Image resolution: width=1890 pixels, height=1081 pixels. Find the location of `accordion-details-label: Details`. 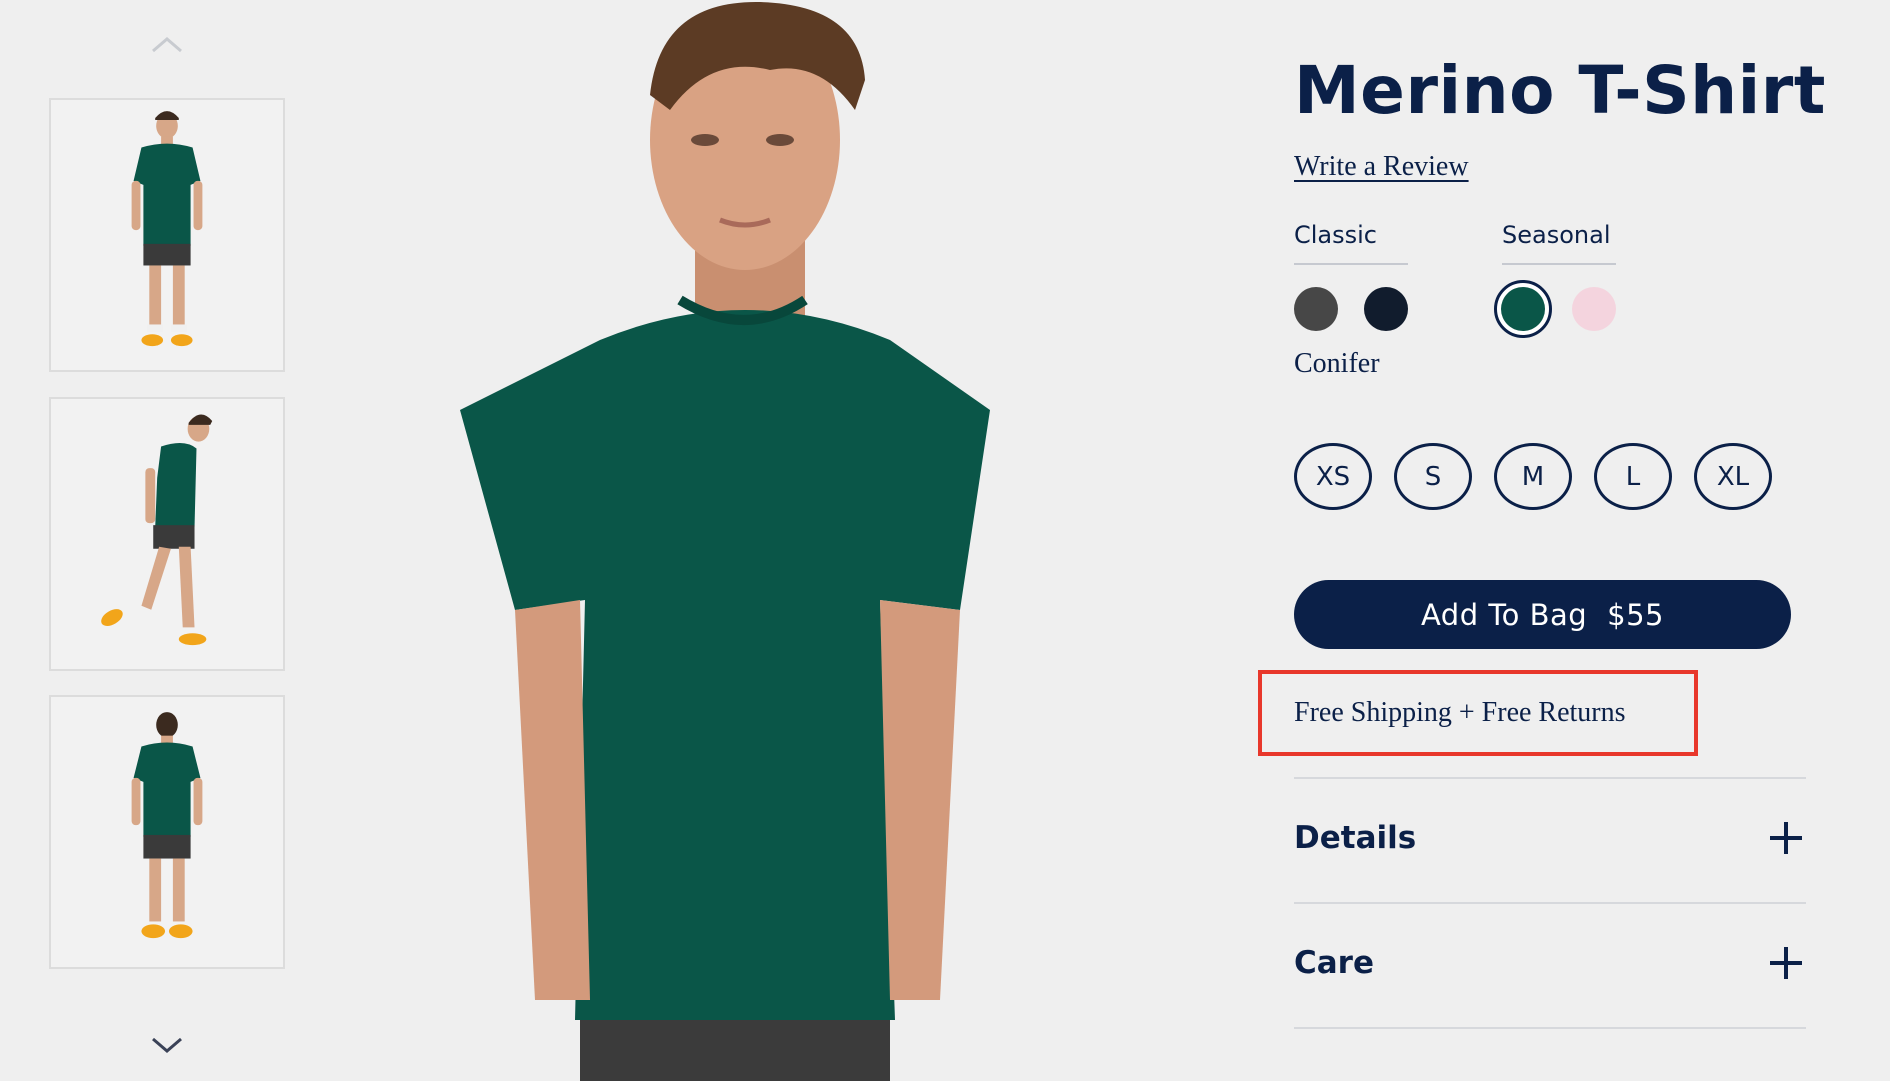

accordion-details-label: Details is located at coordinates (1355, 838).